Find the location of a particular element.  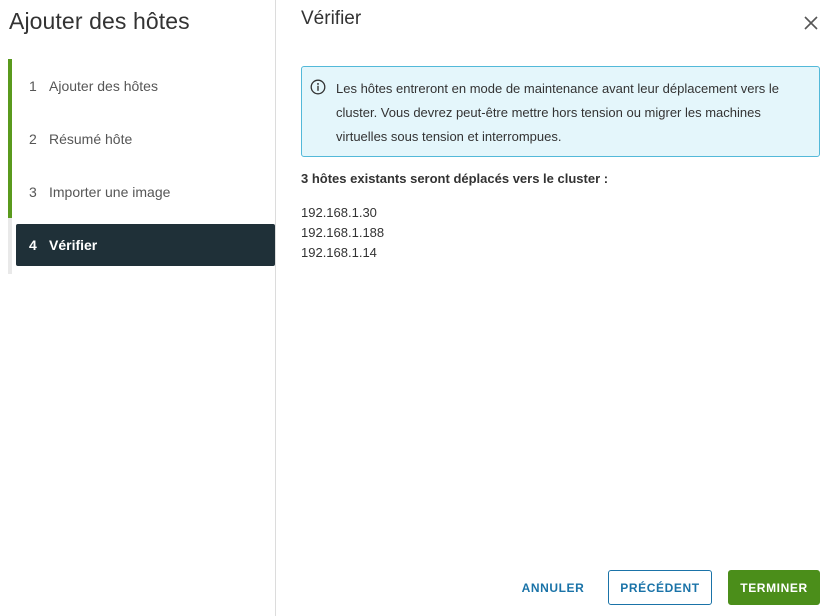

step-number: 1 is located at coordinates (33, 85).